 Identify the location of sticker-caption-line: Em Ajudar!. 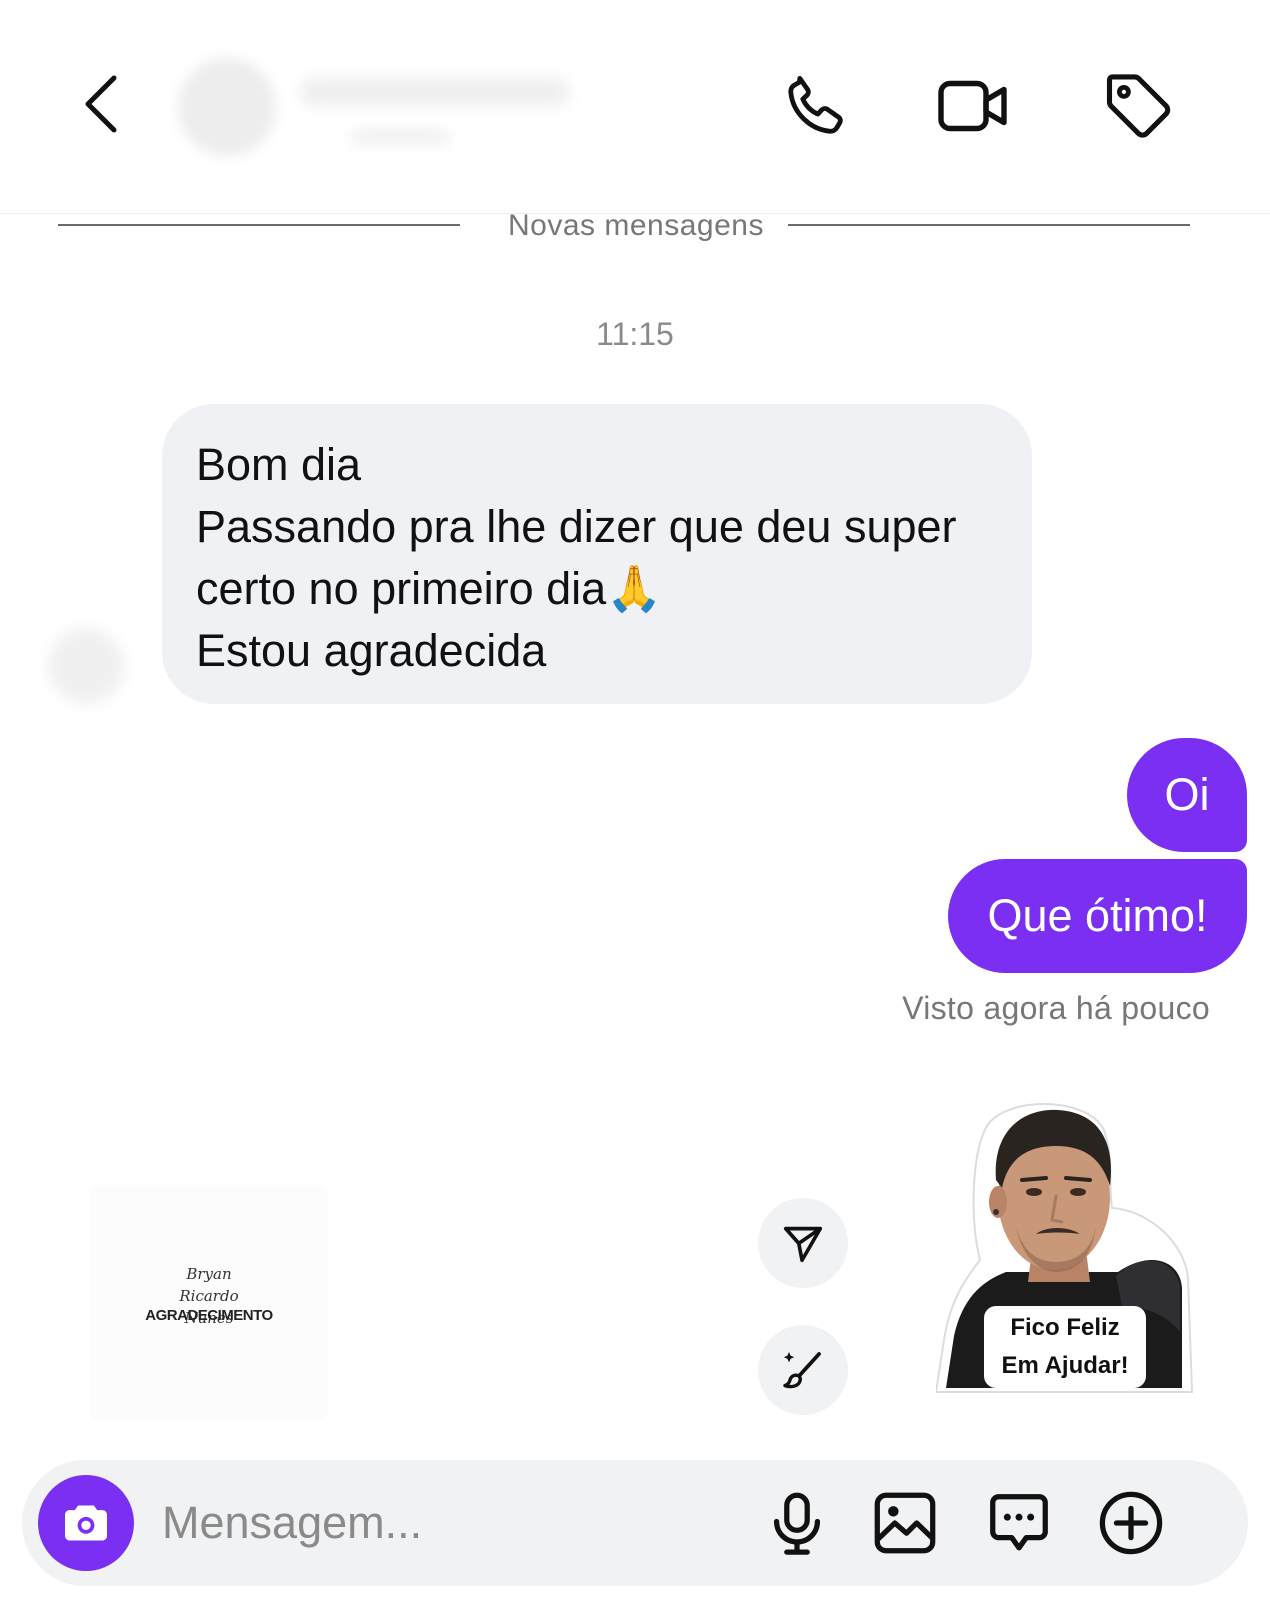
(1065, 1365).